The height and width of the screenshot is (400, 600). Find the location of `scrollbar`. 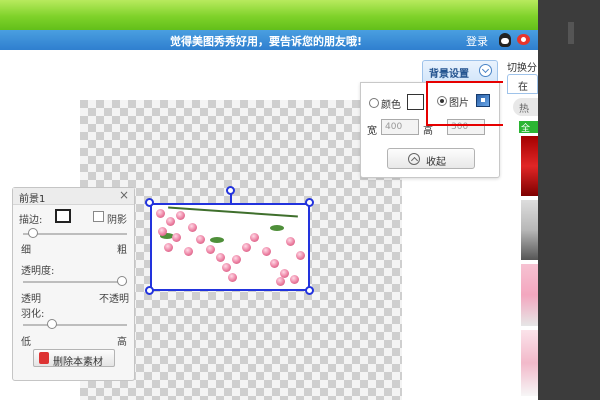

scrollbar is located at coordinates (569, 200).